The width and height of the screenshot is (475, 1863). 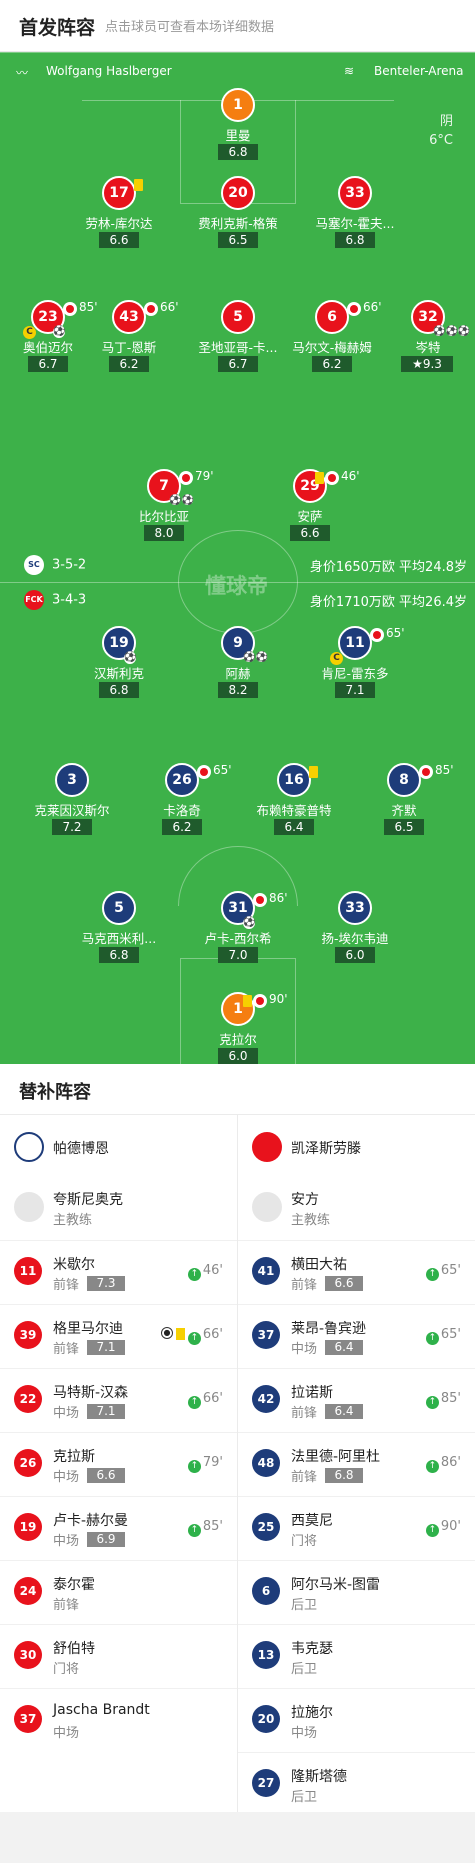 What do you see at coordinates (119, 671) in the screenshot?
I see `player-19: 19 汉斯利克 6.8 ⚽` at bounding box center [119, 671].